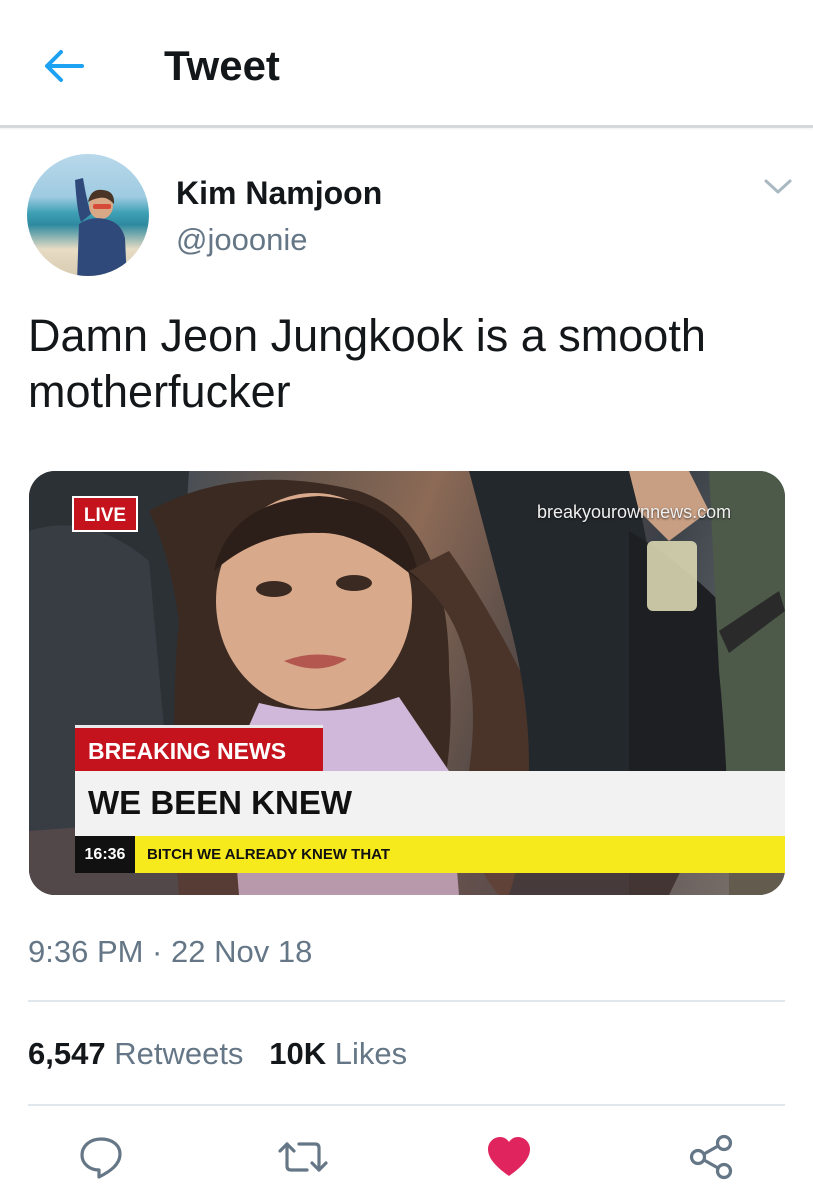  I want to click on likes-label: Likes, so click(371, 1053).